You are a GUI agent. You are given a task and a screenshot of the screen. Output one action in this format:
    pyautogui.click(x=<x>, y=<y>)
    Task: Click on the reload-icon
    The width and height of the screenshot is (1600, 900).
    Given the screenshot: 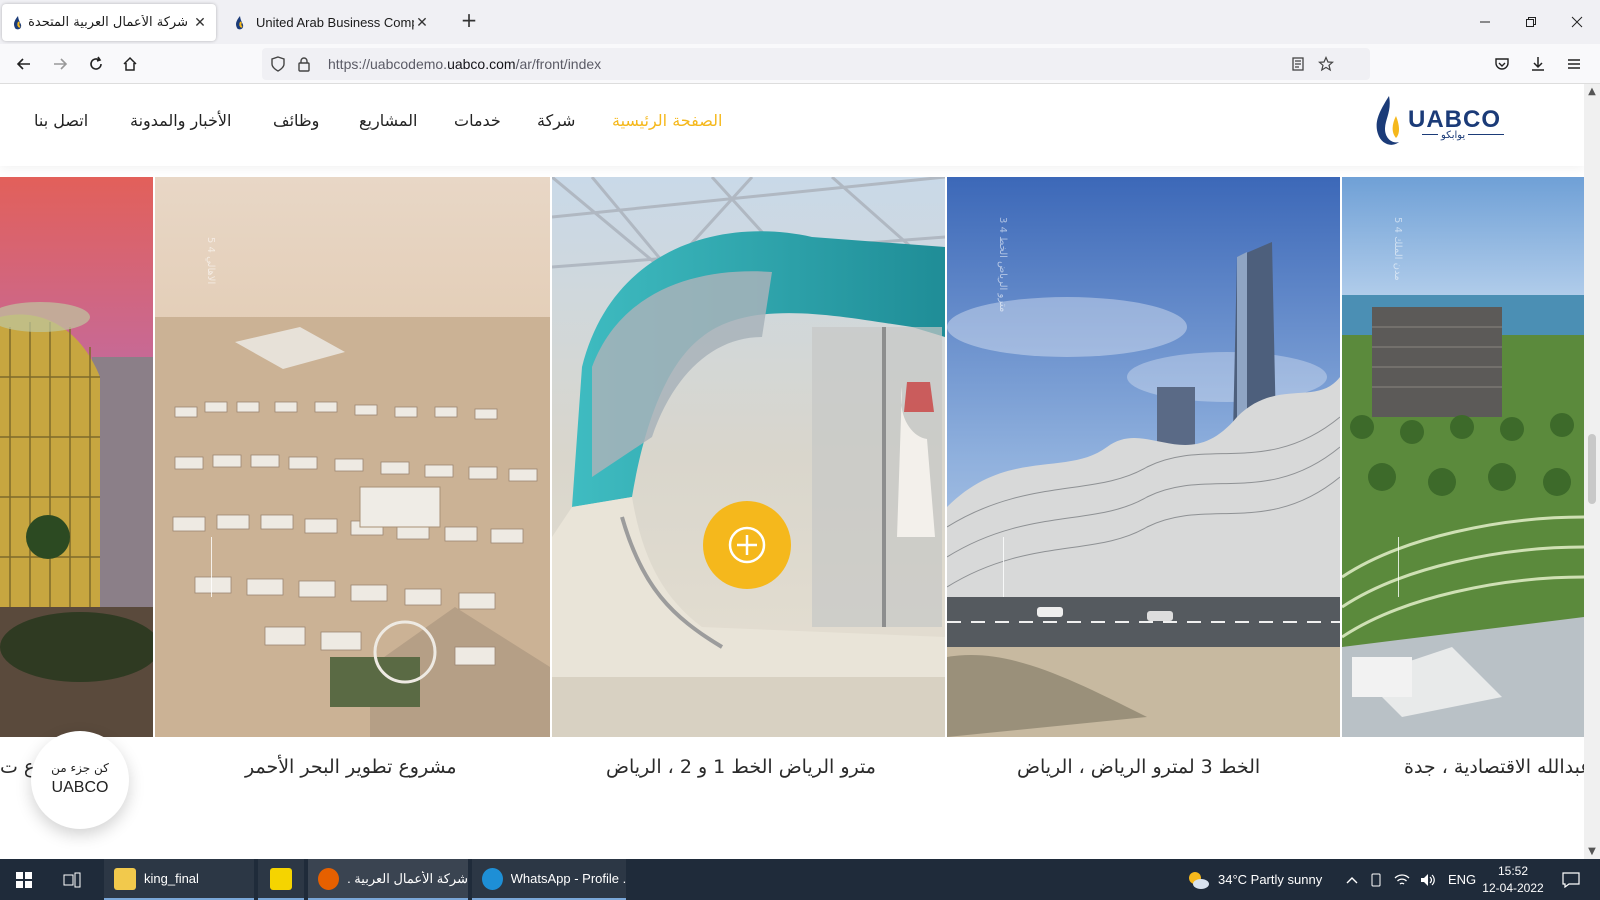 What is the action you would take?
    pyautogui.click(x=96, y=63)
    